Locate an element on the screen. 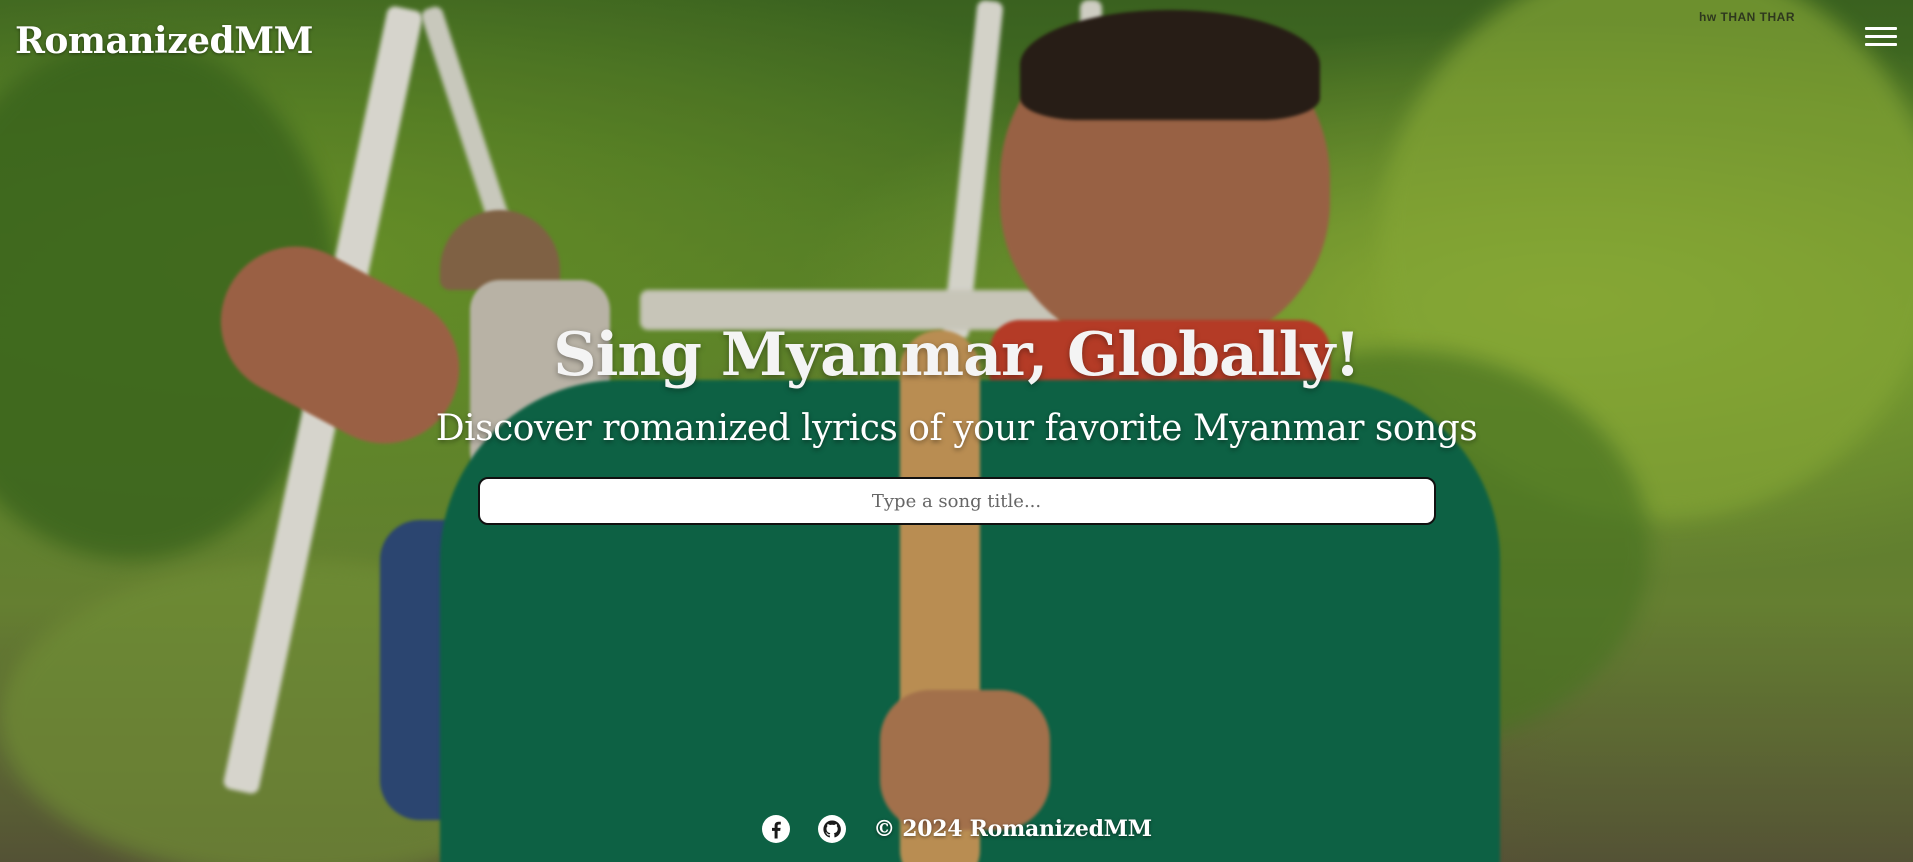 Image resolution: width=1913 pixels, height=862 pixels. video-watermark: hw THAN THAR is located at coordinates (1747, 17).